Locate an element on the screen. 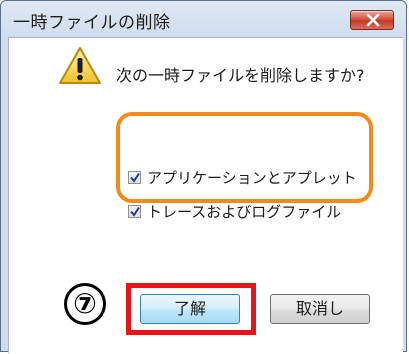 This screenshot has height=354, width=409. dialog-title: 一時ファイルの削除 is located at coordinates (92, 23).